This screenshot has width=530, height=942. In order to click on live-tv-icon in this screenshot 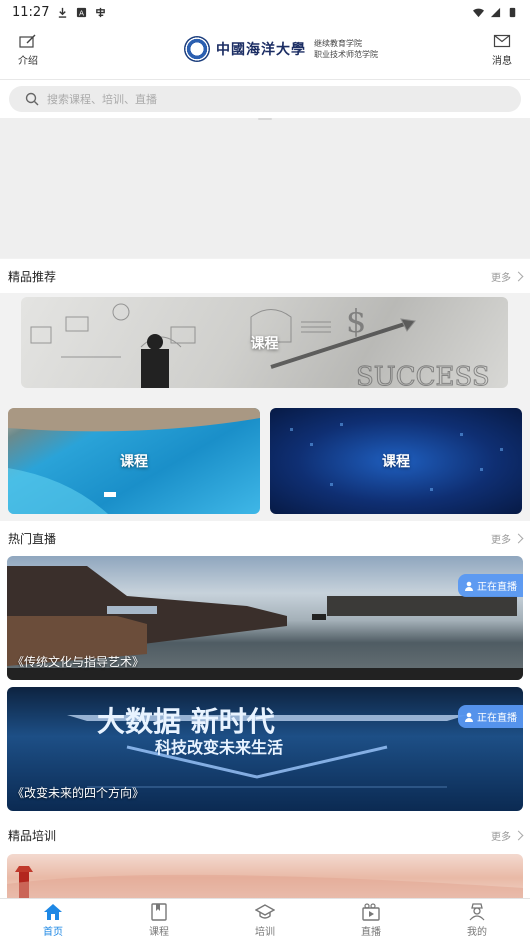, I will do `click(371, 912)`.